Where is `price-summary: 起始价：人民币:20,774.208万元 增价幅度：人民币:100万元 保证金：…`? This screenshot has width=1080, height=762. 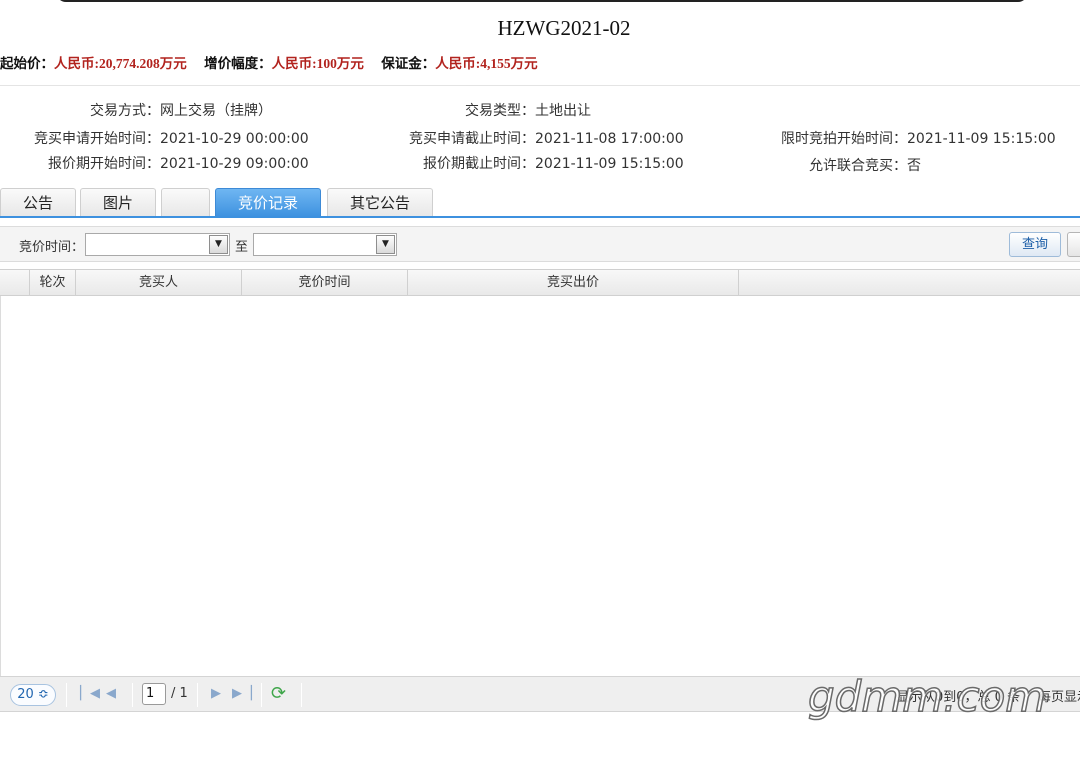 price-summary: 起始价：人民币:20,774.208万元 增价幅度：人民币:100万元 保证金：… is located at coordinates (276, 62).